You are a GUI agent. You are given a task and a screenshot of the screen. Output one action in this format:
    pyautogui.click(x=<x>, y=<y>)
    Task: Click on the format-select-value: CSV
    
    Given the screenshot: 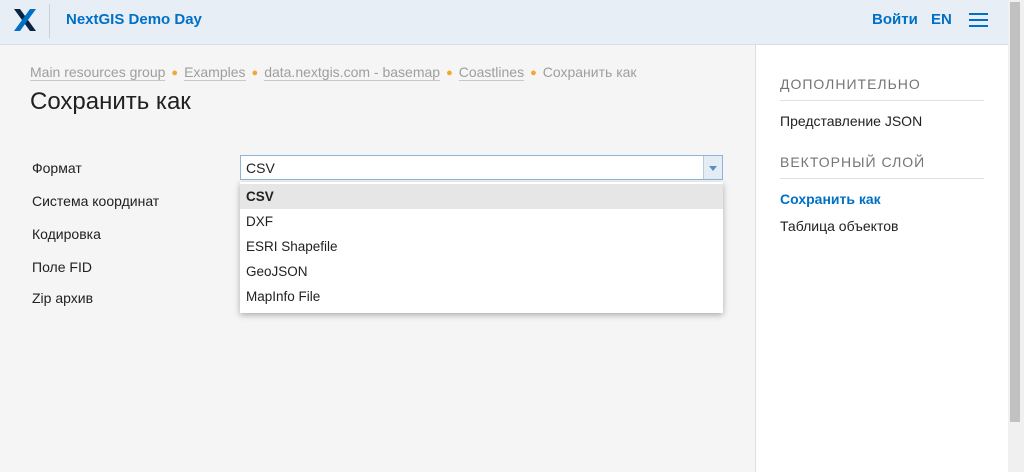 What is the action you would take?
    pyautogui.click(x=260, y=168)
    